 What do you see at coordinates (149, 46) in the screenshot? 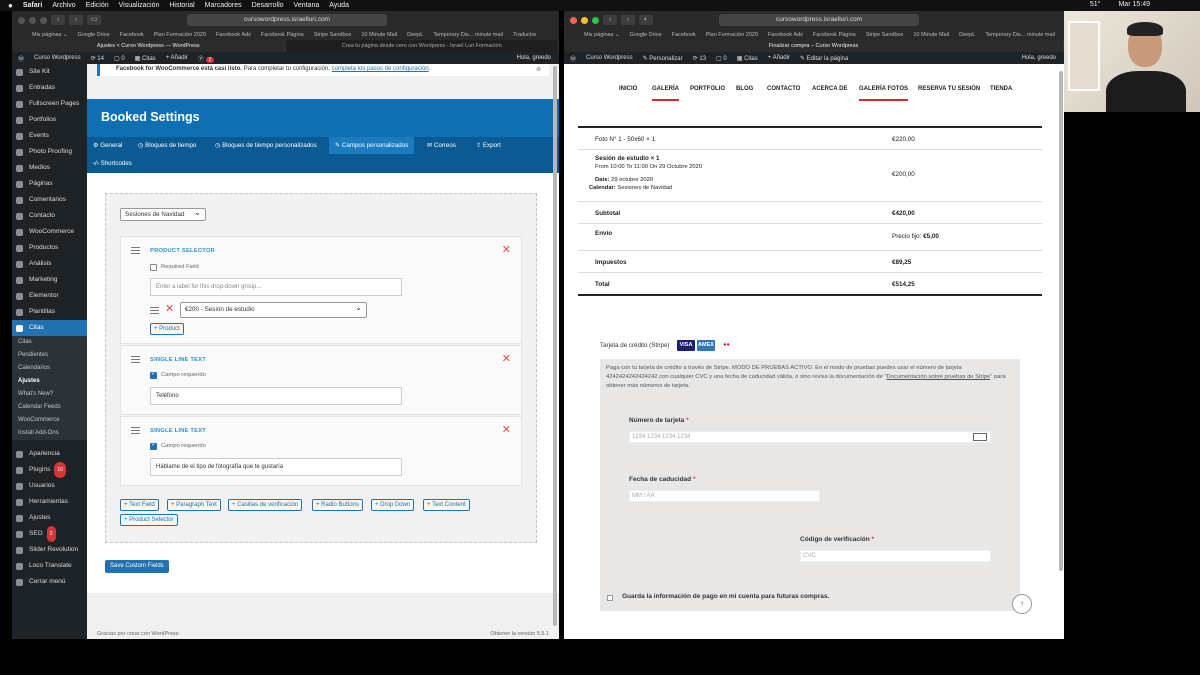
I see `tab-ajustes: Ajustes < Curso Wordpress — WordPress` at bounding box center [149, 46].